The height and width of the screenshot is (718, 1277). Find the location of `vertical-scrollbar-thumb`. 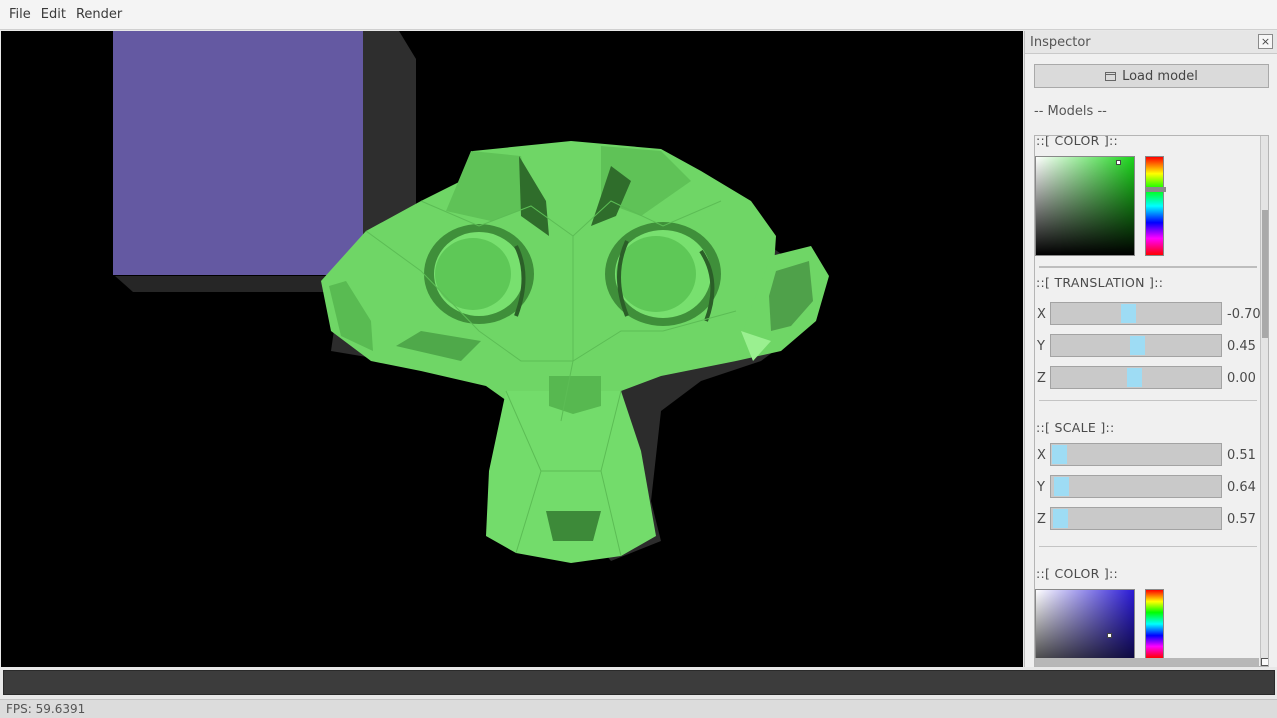

vertical-scrollbar-thumb is located at coordinates (1265, 274).